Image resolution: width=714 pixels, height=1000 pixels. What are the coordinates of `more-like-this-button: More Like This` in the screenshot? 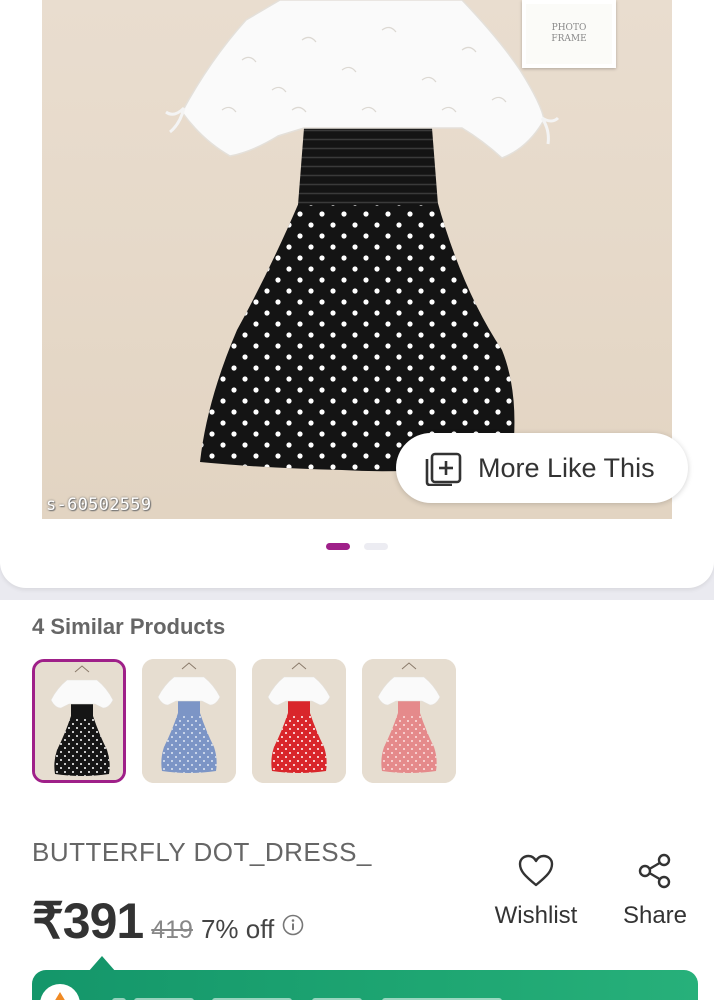 It's located at (542, 468).